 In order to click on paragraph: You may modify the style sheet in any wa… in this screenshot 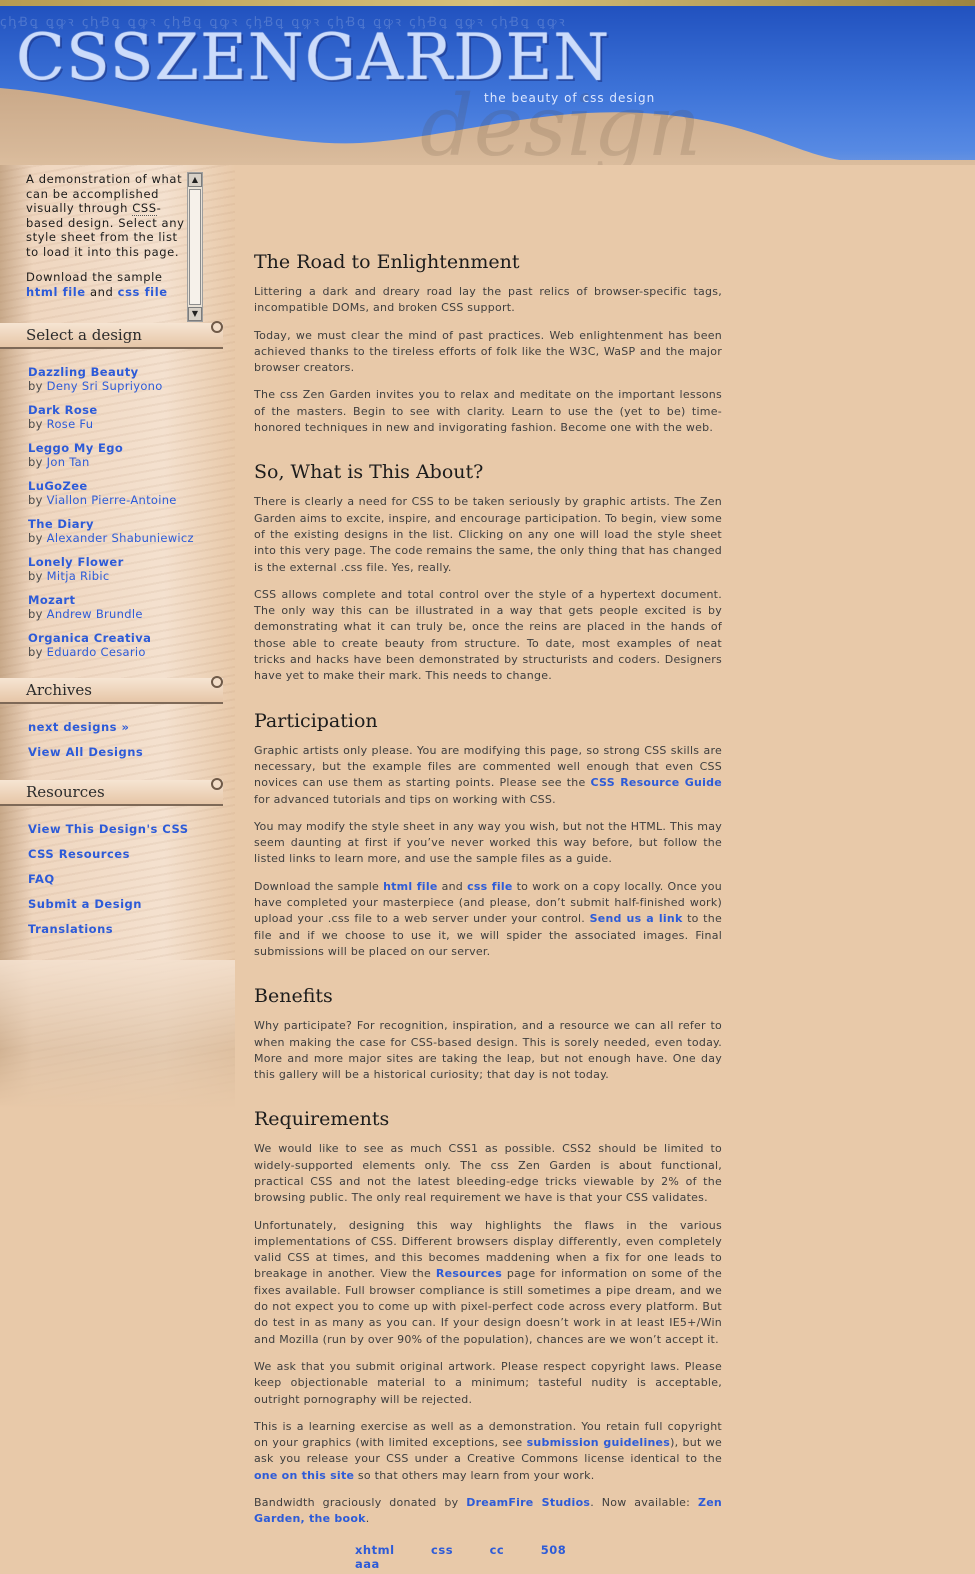, I will do `click(488, 842)`.